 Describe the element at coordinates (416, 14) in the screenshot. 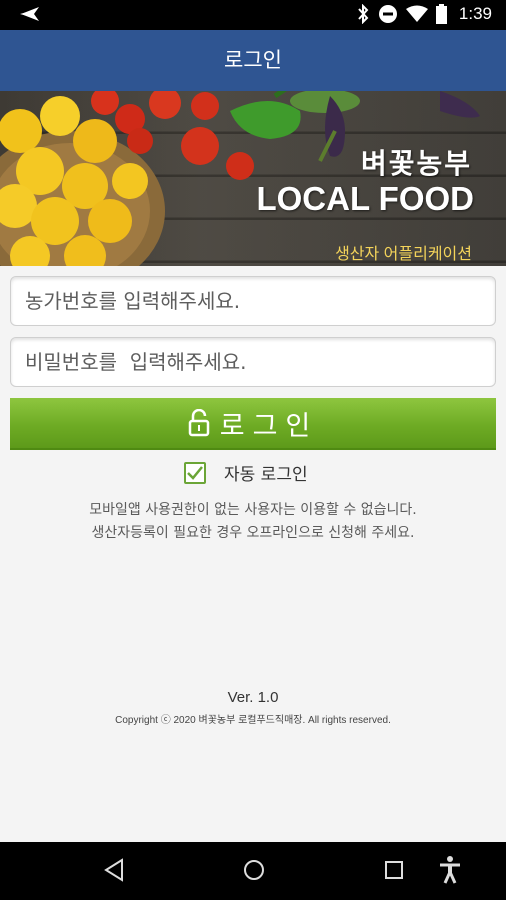

I see `wifi-icon` at that location.